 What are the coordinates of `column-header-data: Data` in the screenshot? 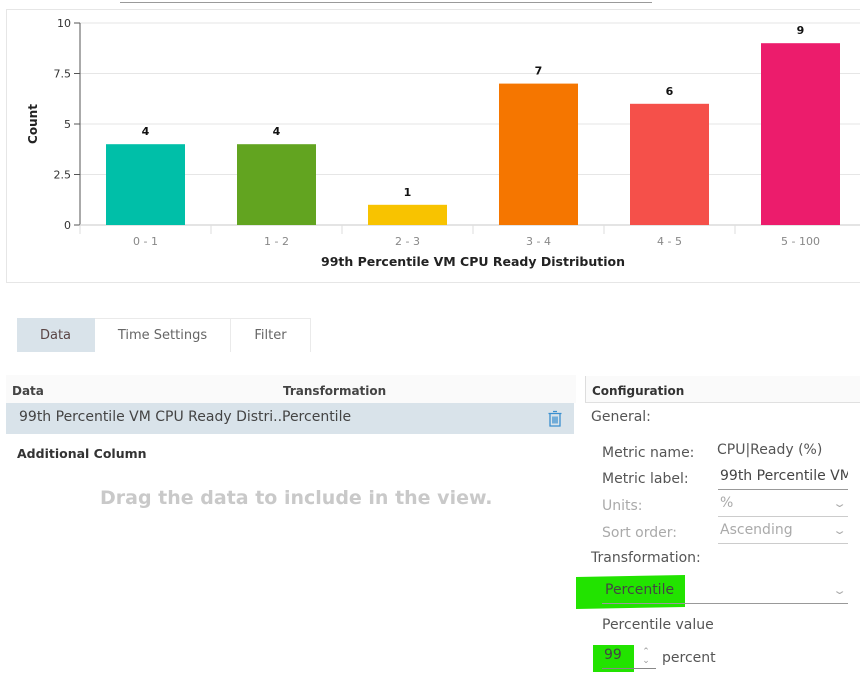 It's located at (28, 391).